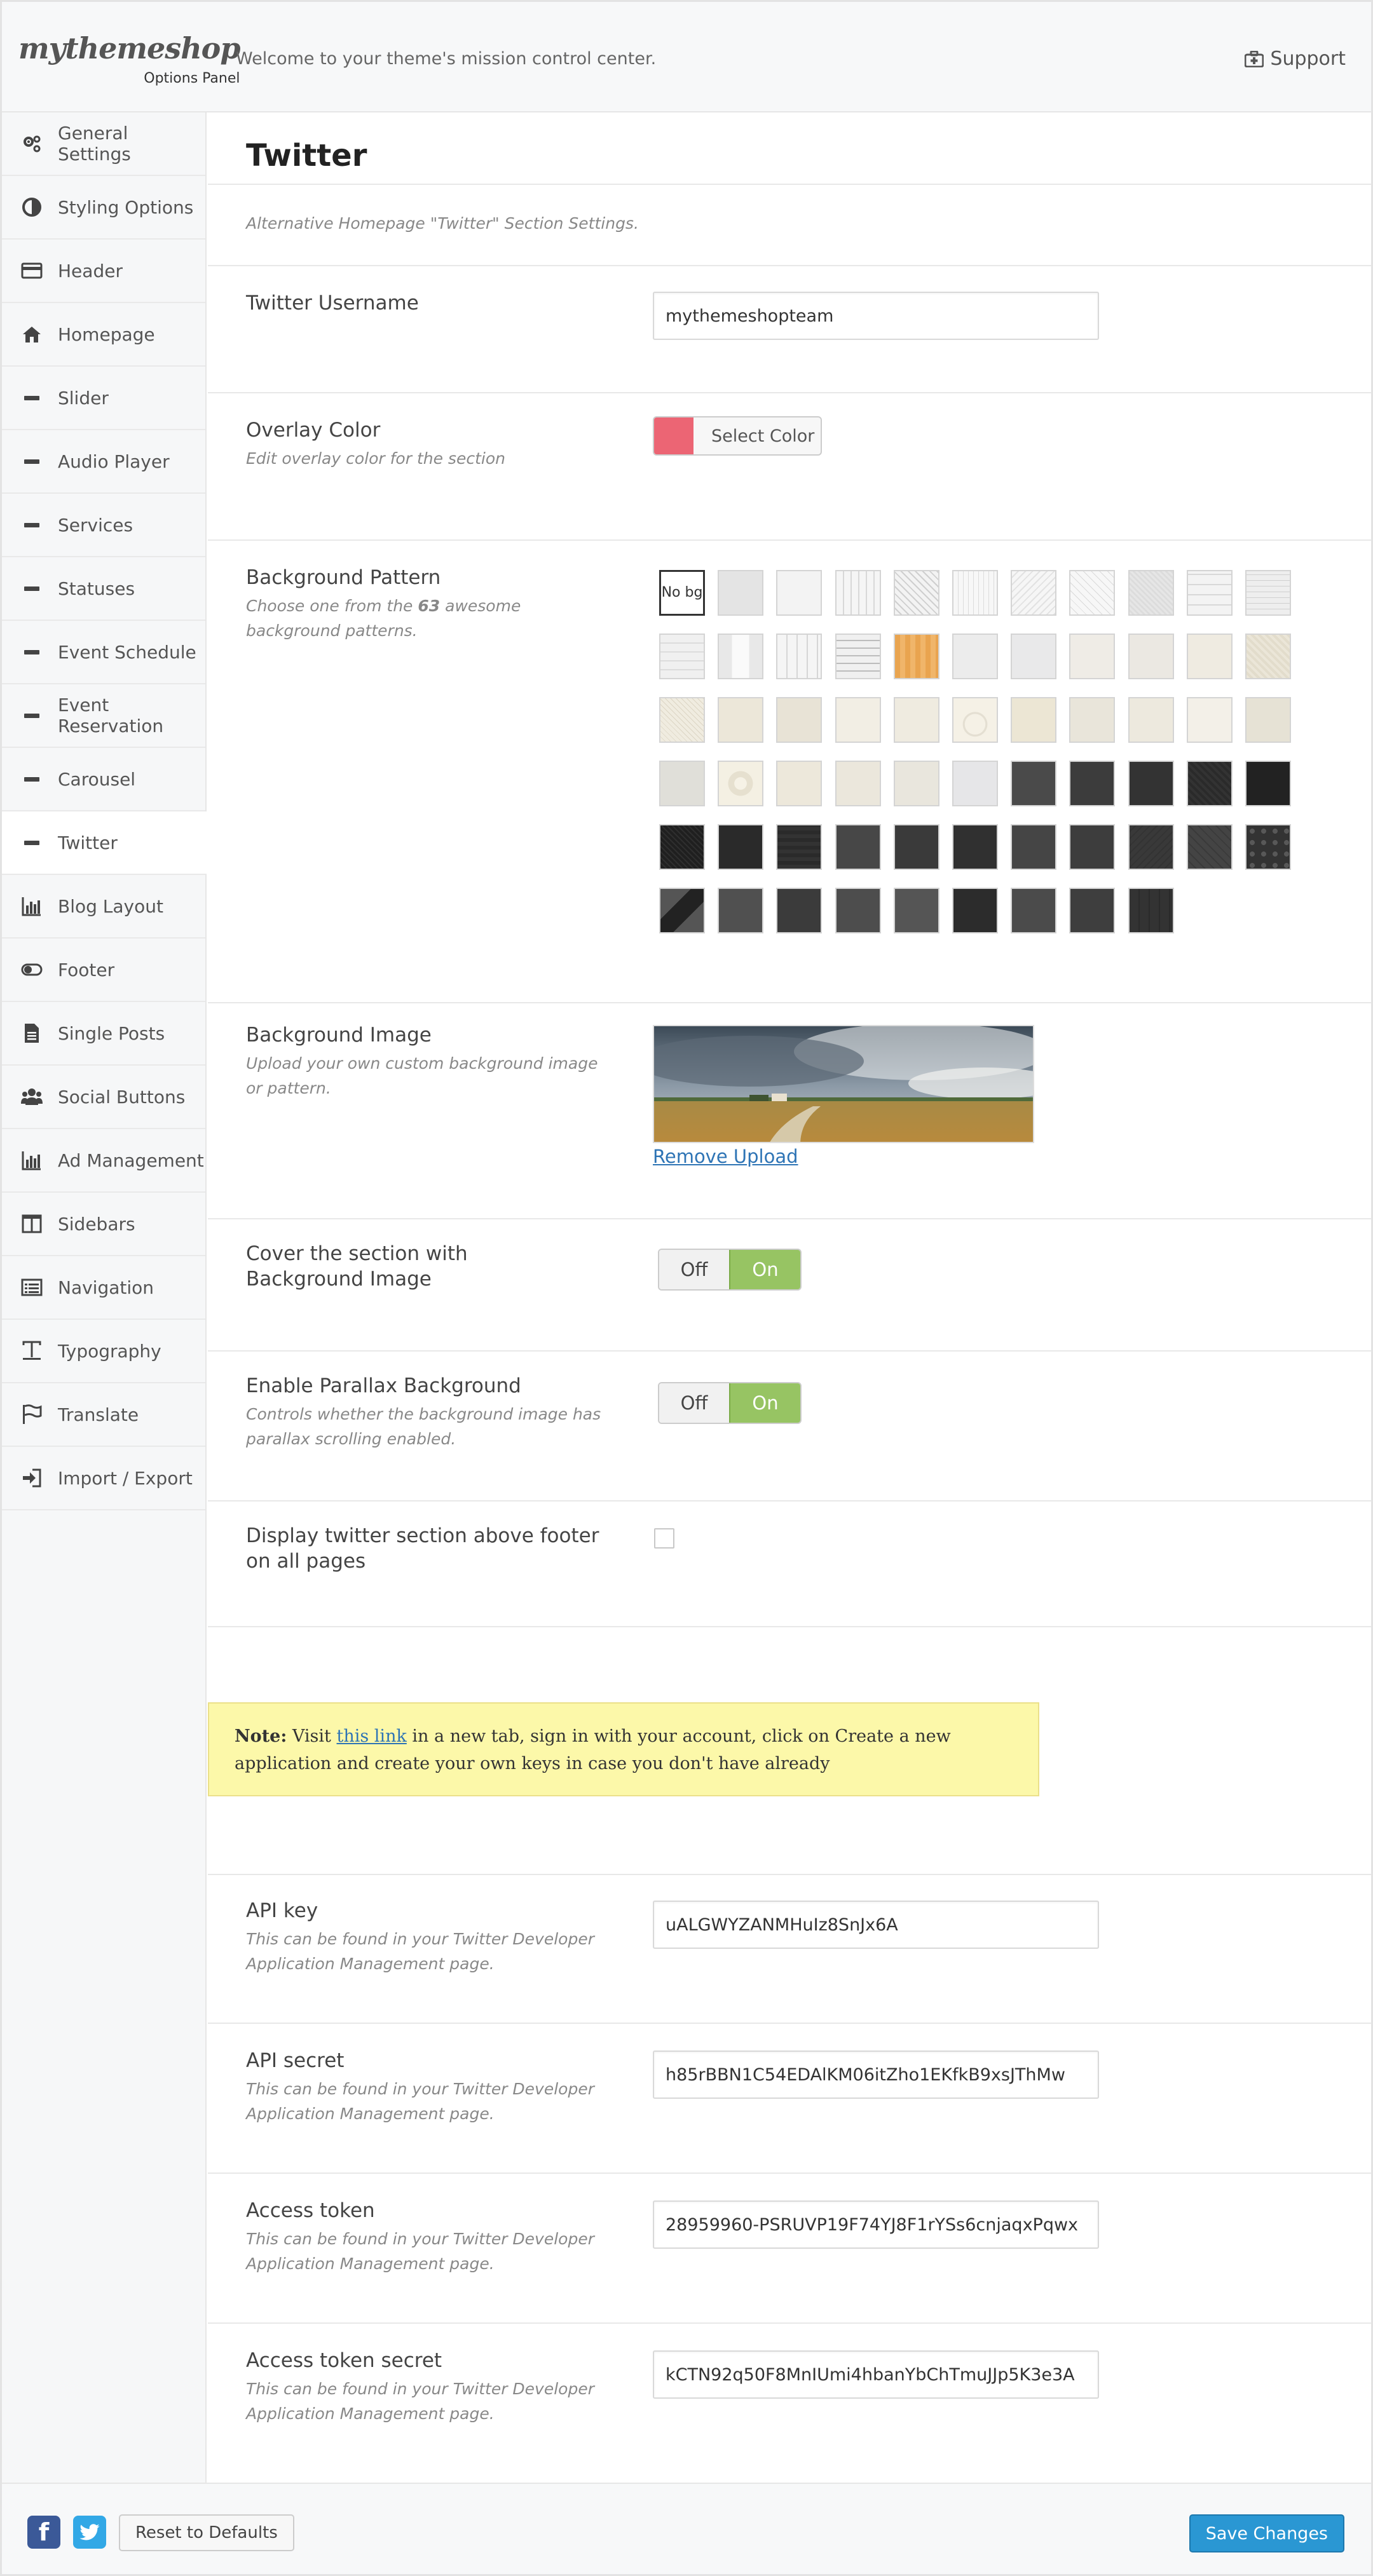  Describe the element at coordinates (103, 1224) in the screenshot. I see `sidebar-item-sidebars: Sidebars` at that location.